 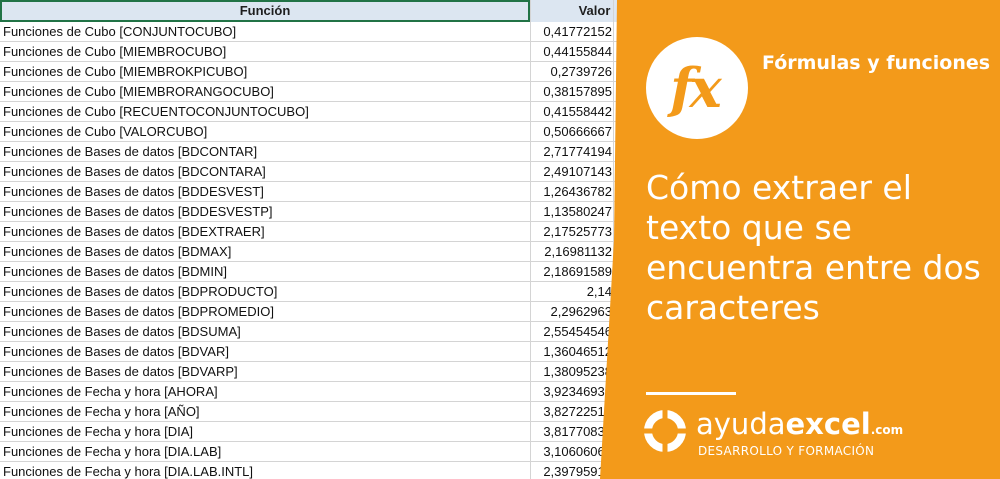 What do you see at coordinates (265, 391) in the screenshot?
I see `cell-funcion: Funciones de Fecha y hora [AHORA]` at bounding box center [265, 391].